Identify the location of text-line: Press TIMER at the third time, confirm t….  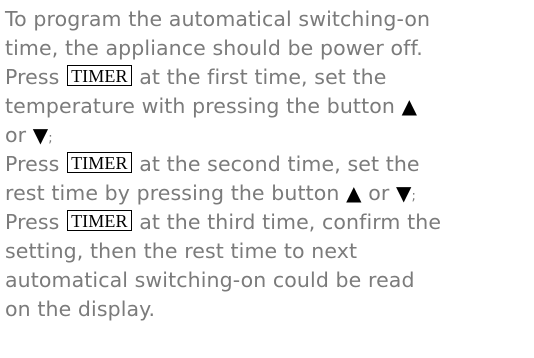
(267, 222).